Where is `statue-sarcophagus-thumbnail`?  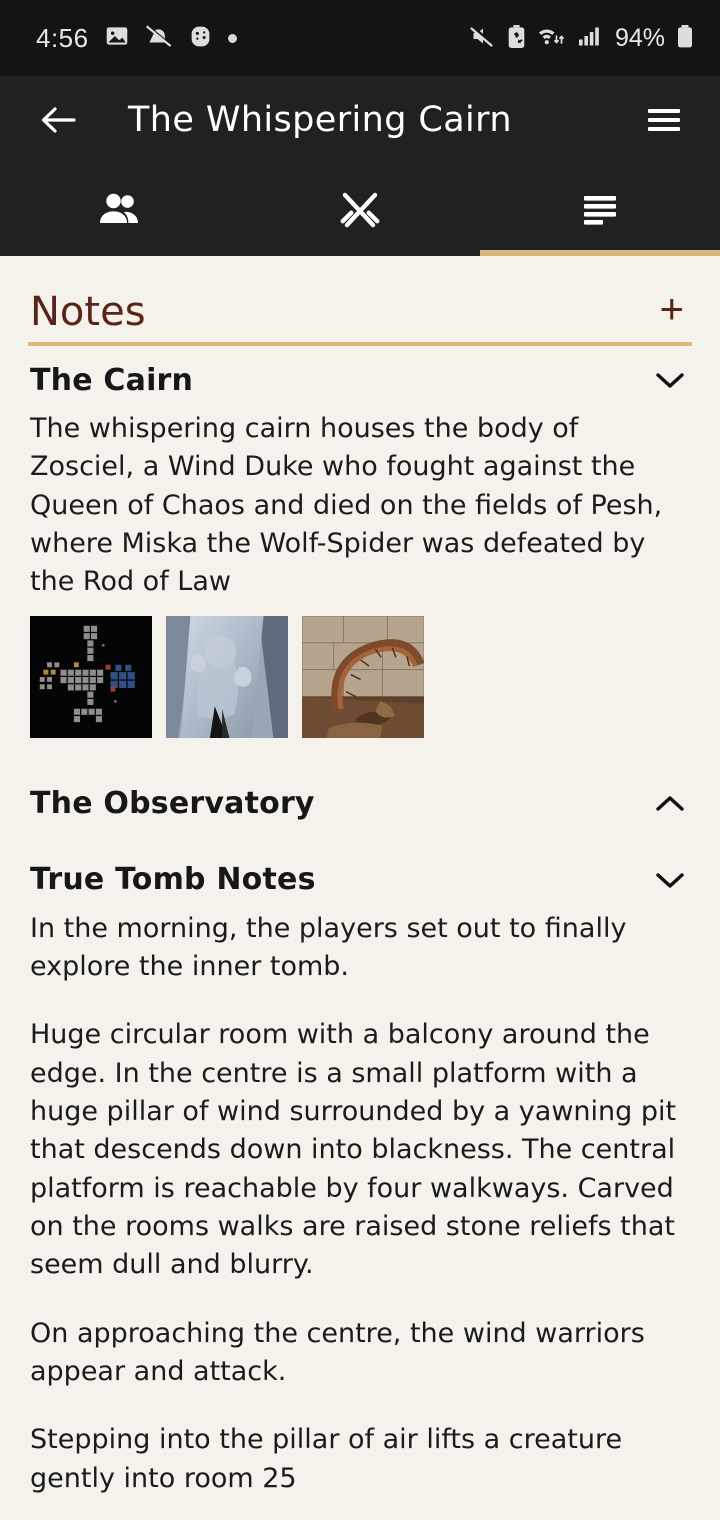
statue-sarcophagus-thumbnail is located at coordinates (227, 676).